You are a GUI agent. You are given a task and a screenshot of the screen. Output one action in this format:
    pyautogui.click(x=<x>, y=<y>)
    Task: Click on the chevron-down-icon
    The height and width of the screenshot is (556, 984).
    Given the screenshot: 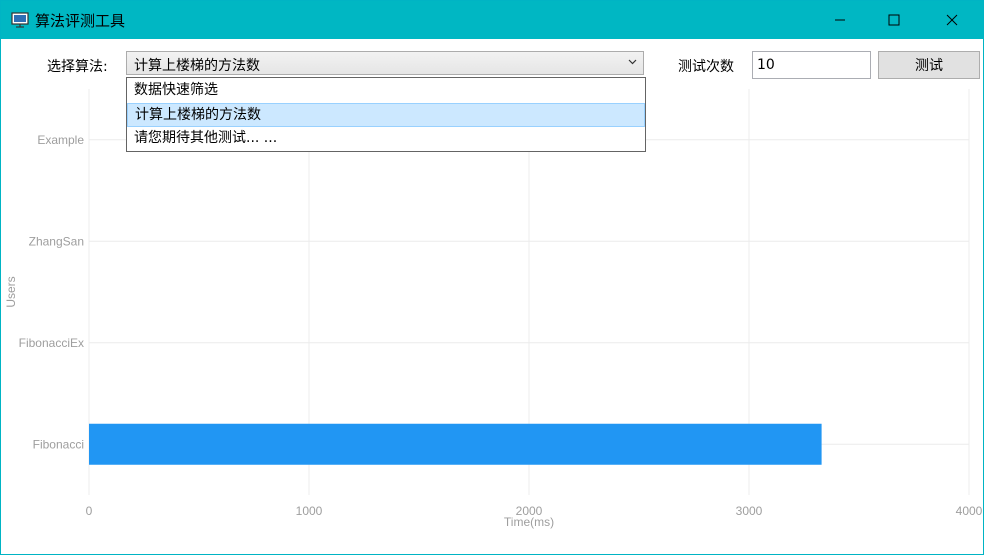 What is the action you would take?
    pyautogui.click(x=632, y=62)
    